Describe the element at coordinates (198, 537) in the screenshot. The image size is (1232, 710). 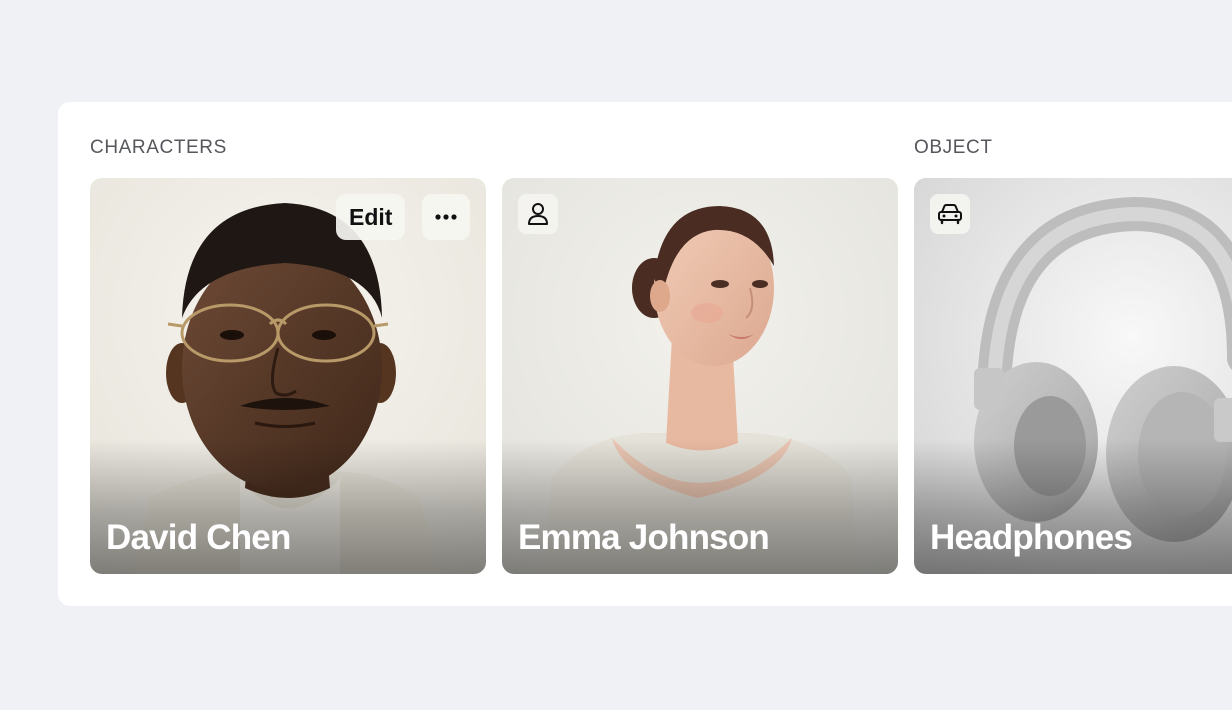
I see `card-title-david-chen: David Chen` at that location.